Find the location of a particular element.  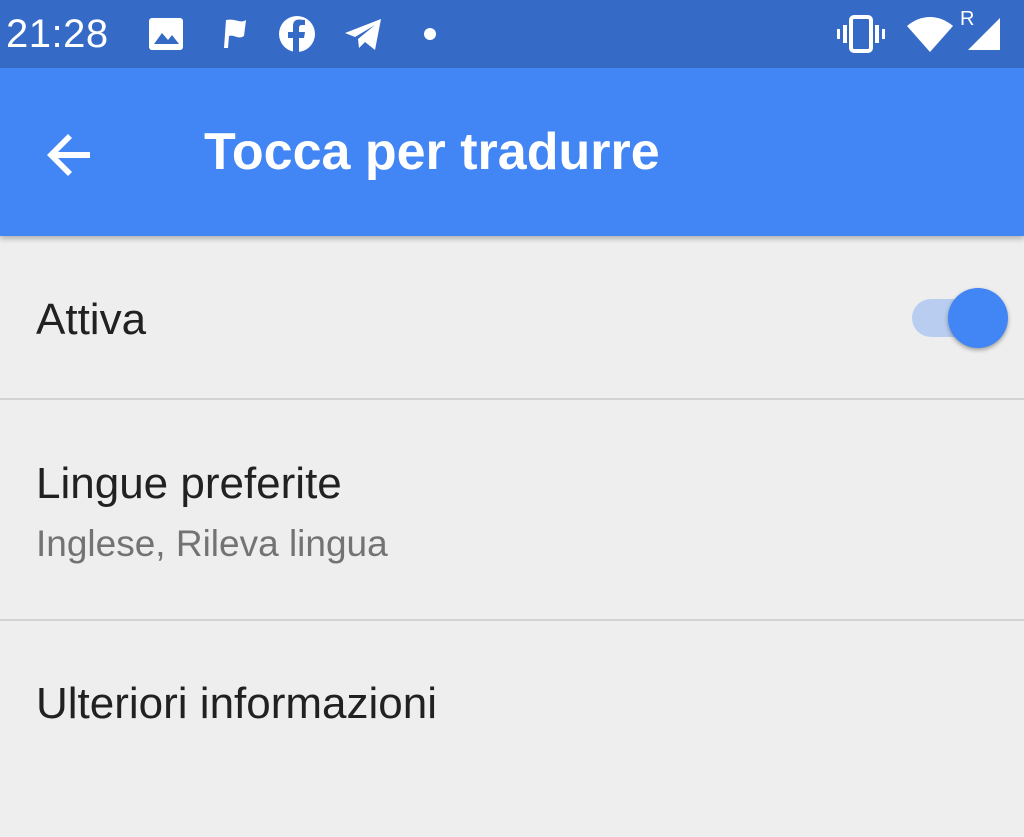

image-icon is located at coordinates (166, 34).